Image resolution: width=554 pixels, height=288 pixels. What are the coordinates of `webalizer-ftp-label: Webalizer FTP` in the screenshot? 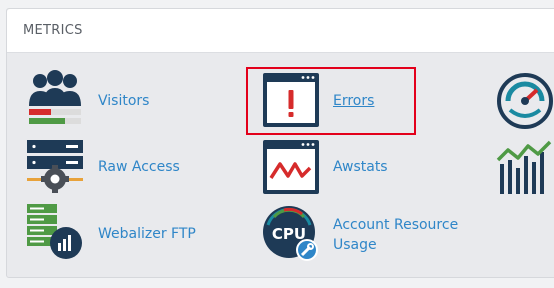 It's located at (147, 234).